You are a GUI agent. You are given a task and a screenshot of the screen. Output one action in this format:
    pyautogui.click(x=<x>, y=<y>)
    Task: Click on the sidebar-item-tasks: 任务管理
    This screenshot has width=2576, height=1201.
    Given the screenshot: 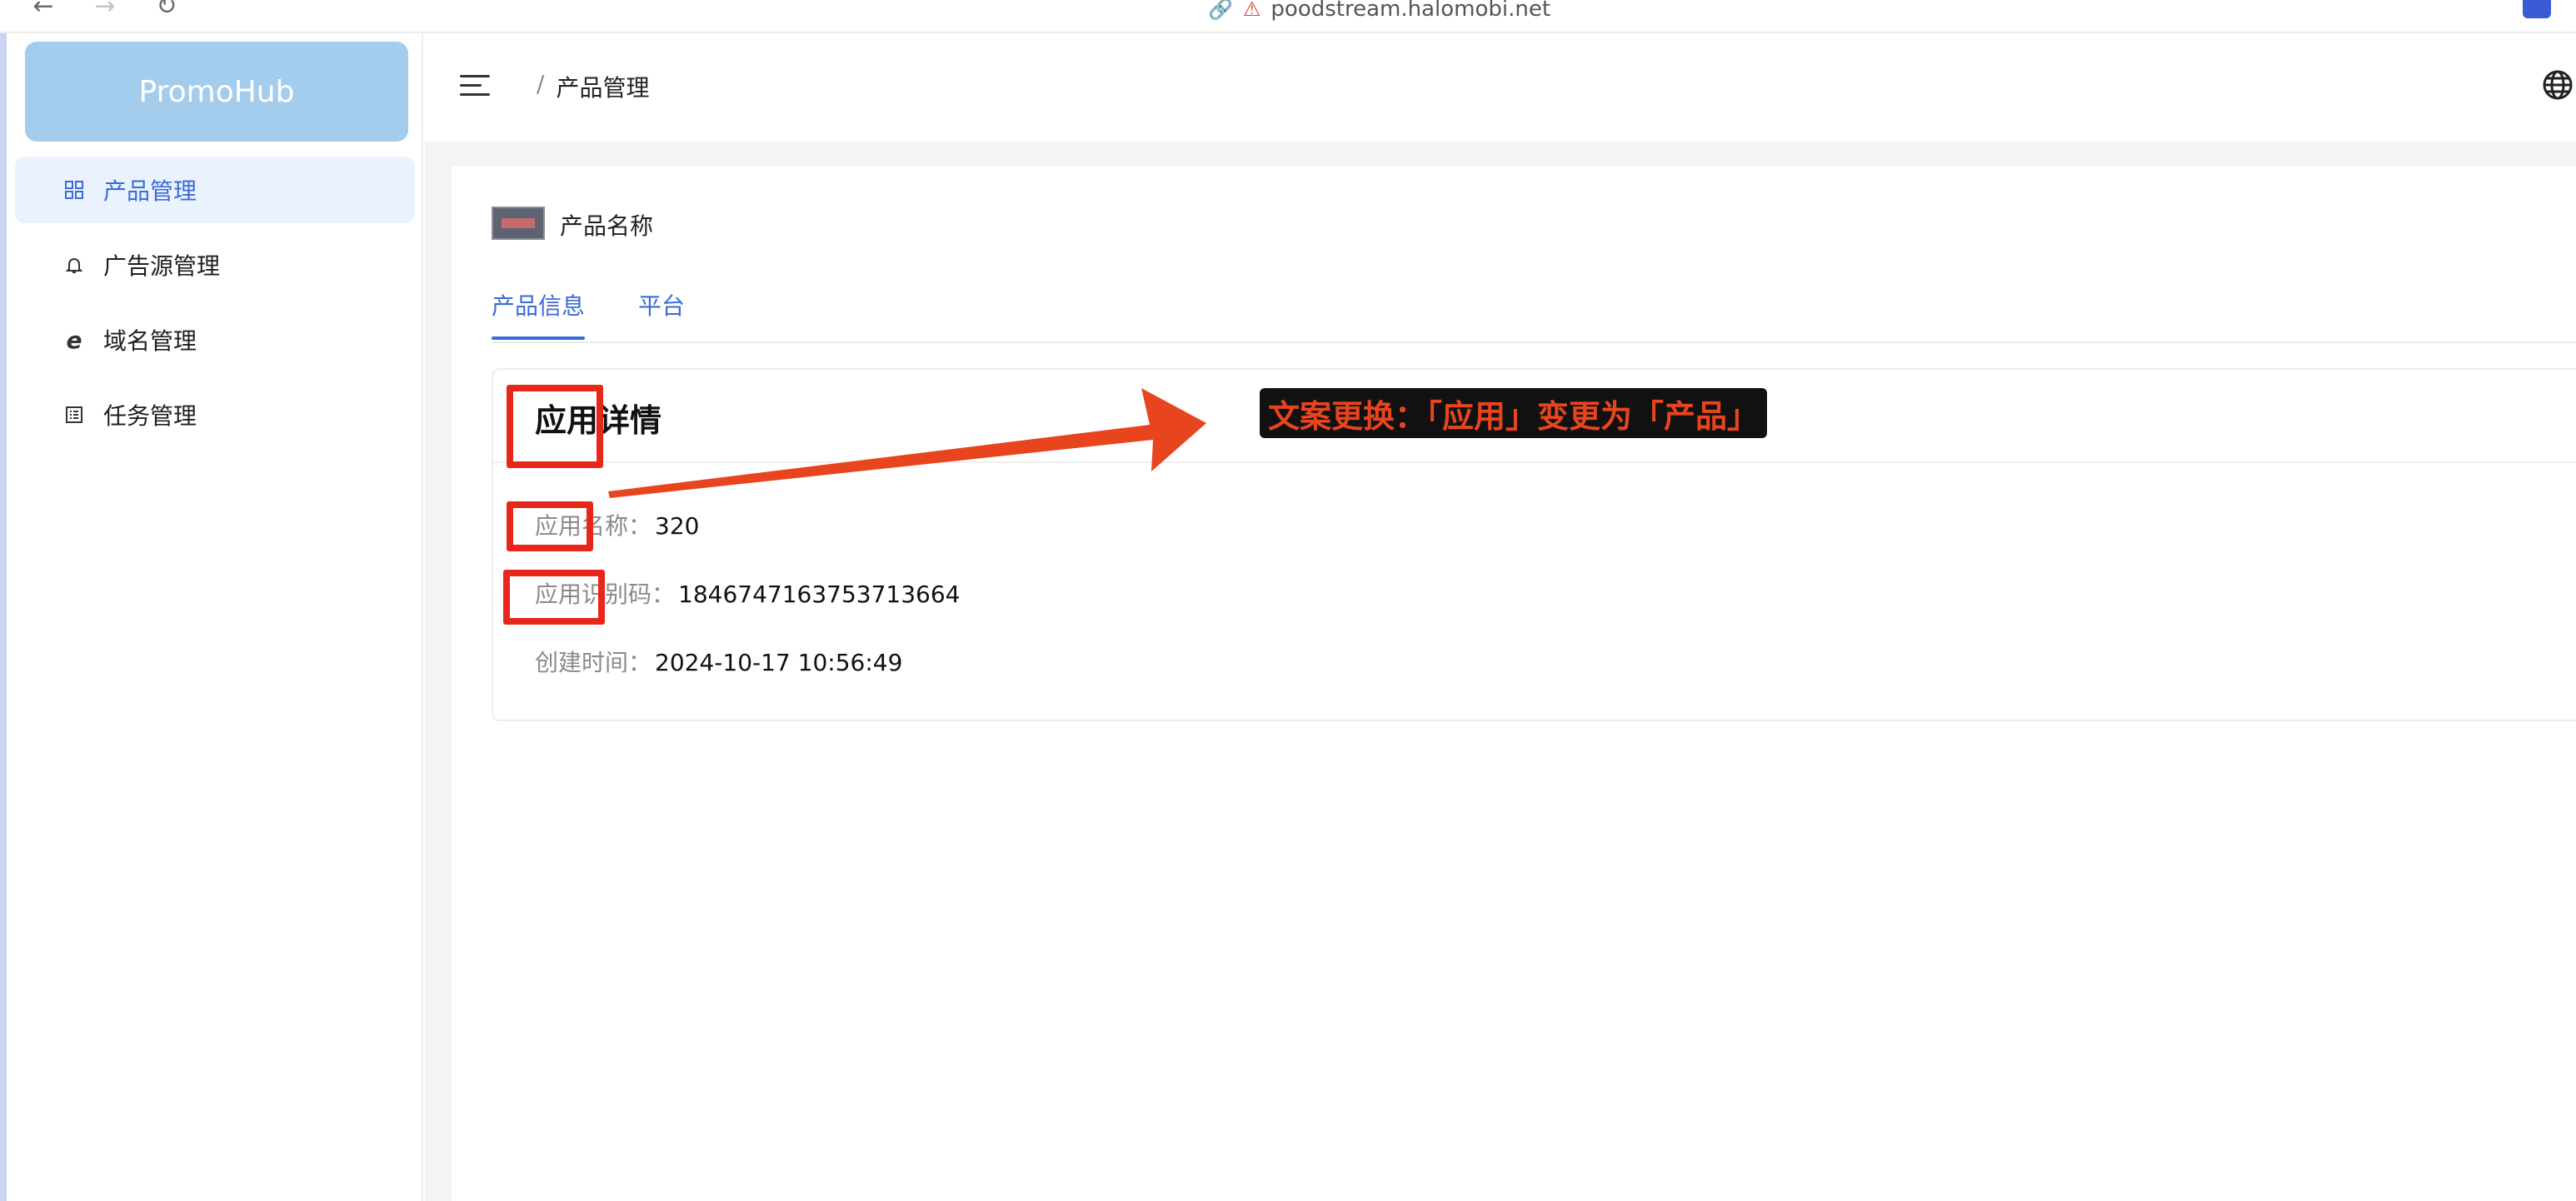 What is the action you would take?
    pyautogui.click(x=215, y=414)
    